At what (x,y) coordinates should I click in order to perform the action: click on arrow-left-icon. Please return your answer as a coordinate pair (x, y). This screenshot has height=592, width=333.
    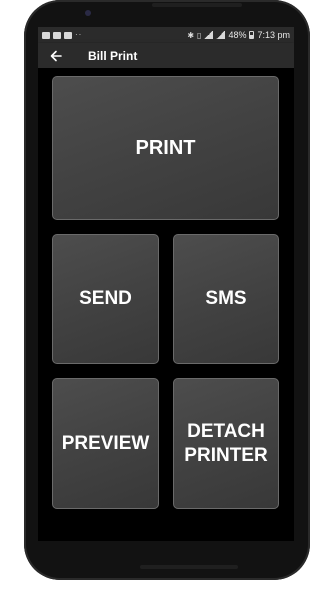
    Looking at the image, I should click on (56, 56).